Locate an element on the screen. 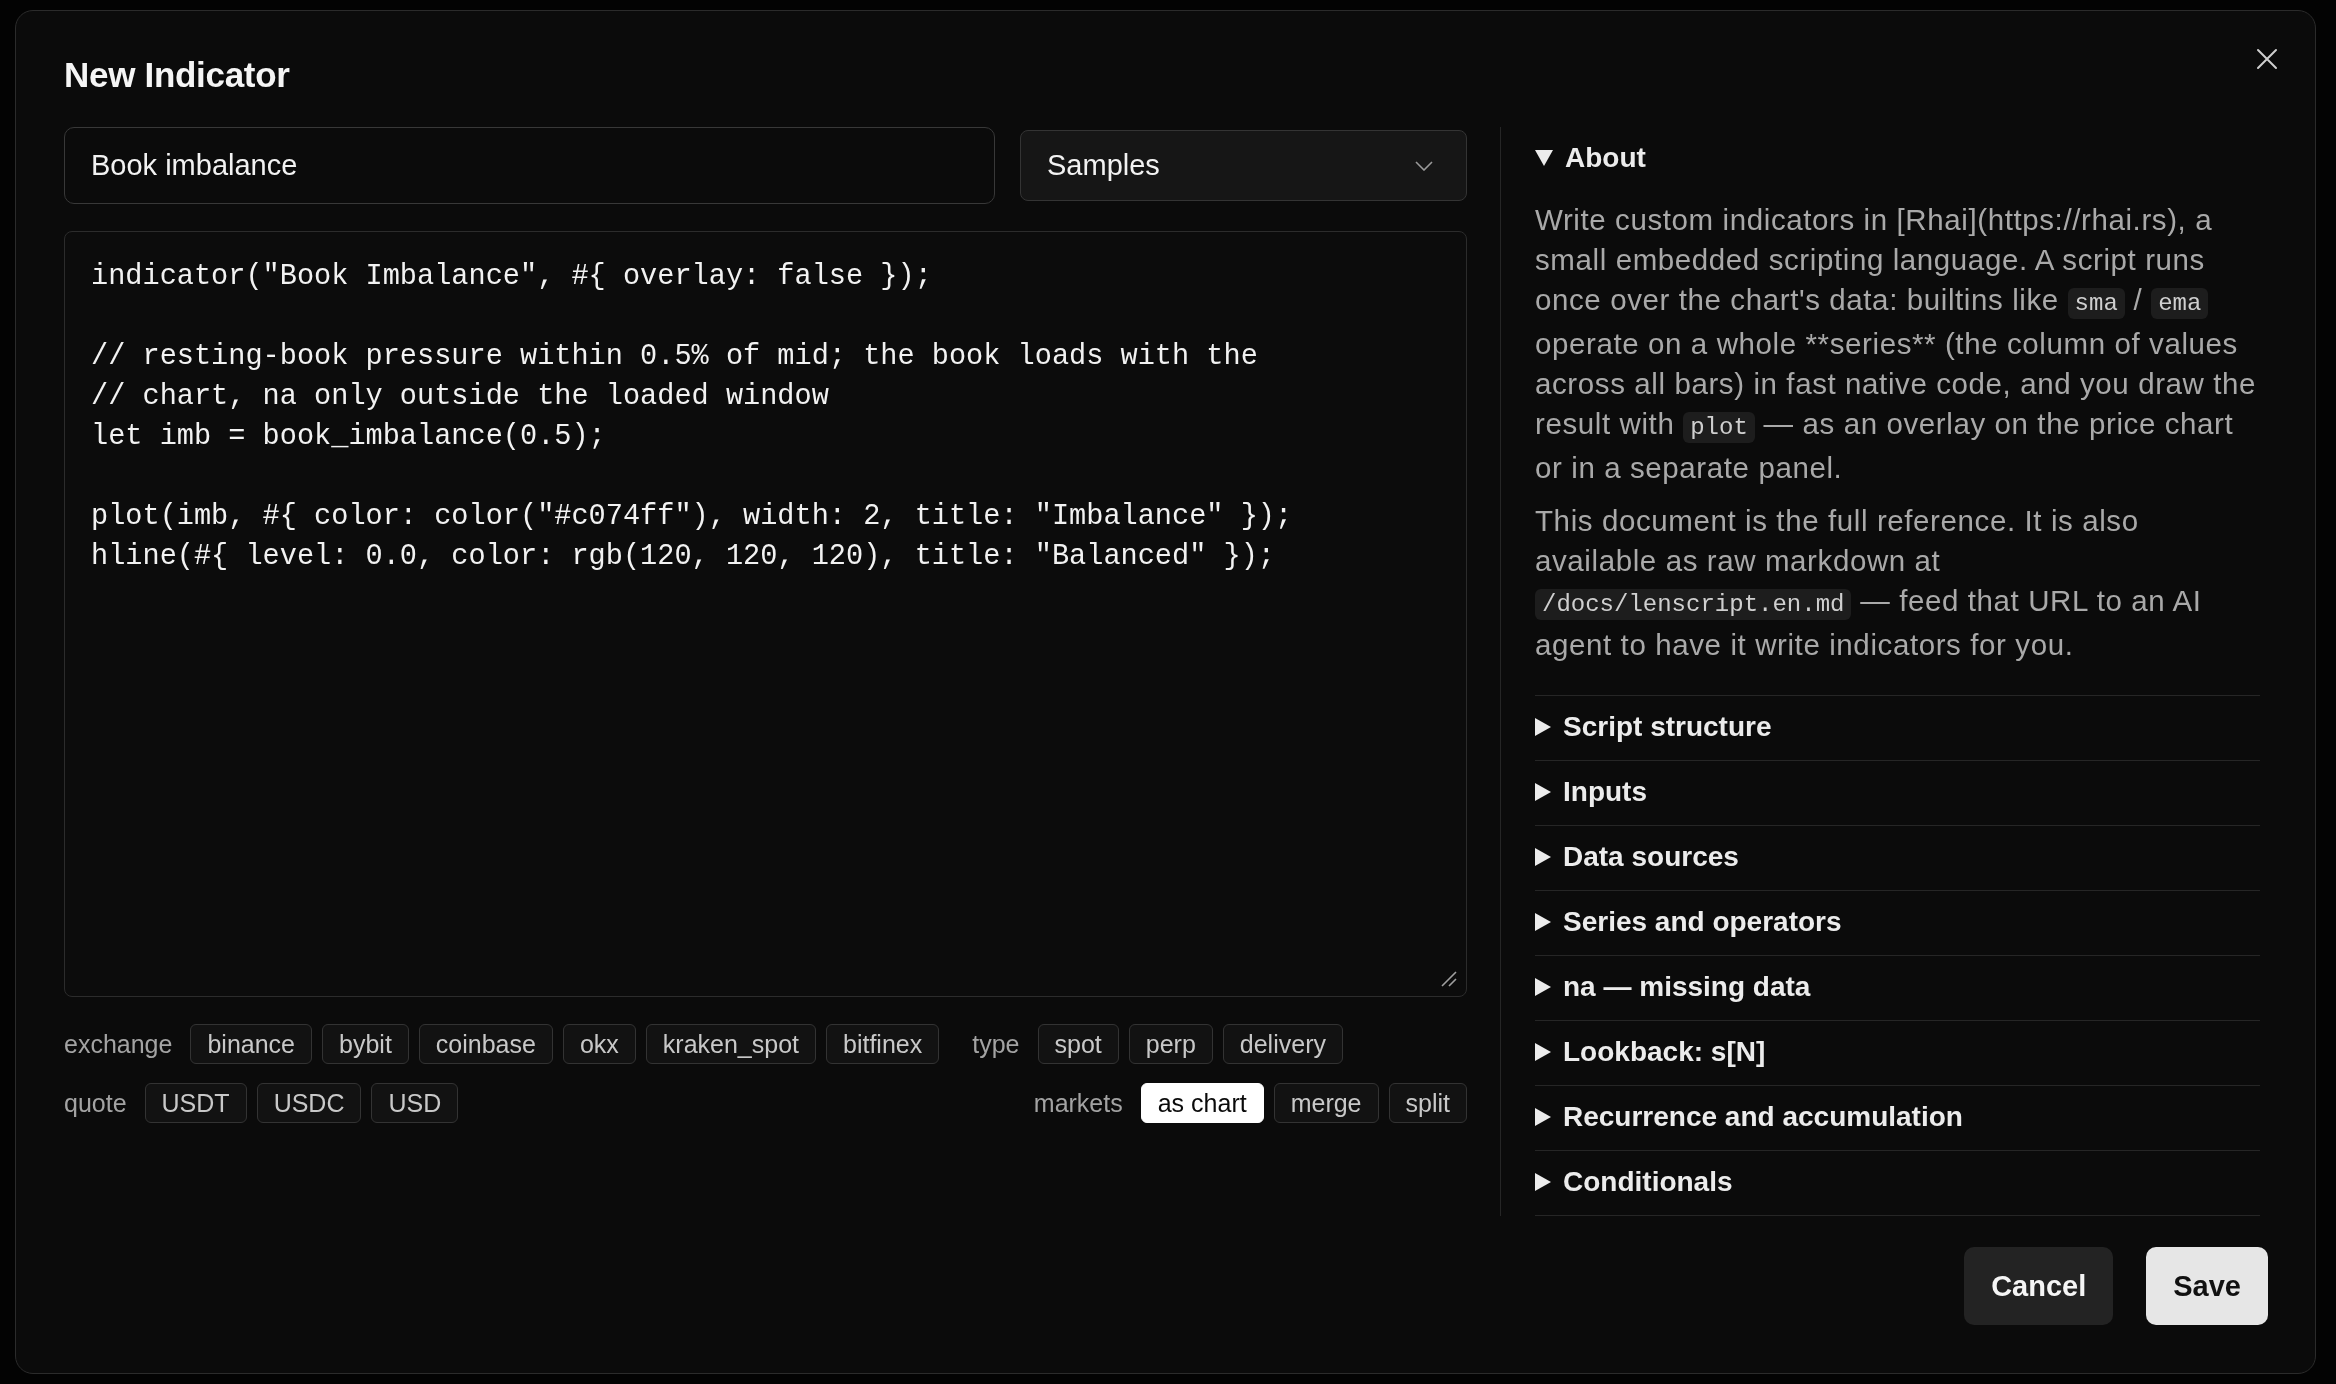 The width and height of the screenshot is (2336, 1384). filter-chip: bybit is located at coordinates (365, 1044).